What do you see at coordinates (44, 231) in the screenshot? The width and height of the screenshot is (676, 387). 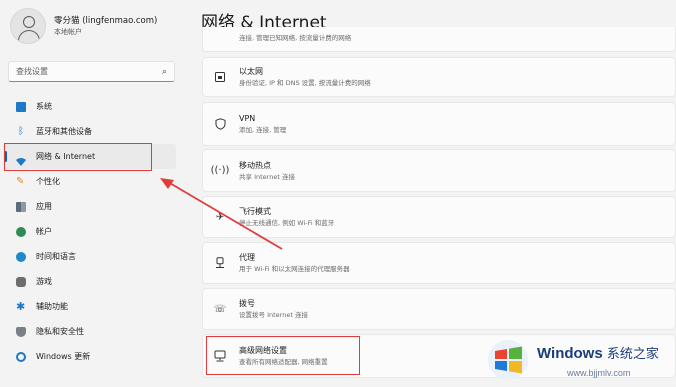 I see `sidebar-item-label: 帐户` at bounding box center [44, 231].